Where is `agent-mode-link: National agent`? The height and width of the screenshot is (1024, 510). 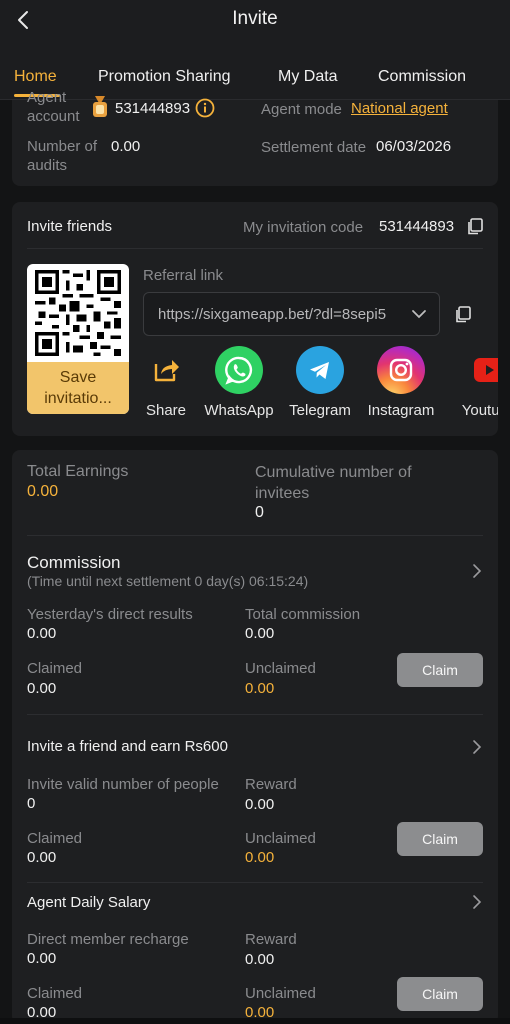
agent-mode-link: National agent is located at coordinates (399, 108).